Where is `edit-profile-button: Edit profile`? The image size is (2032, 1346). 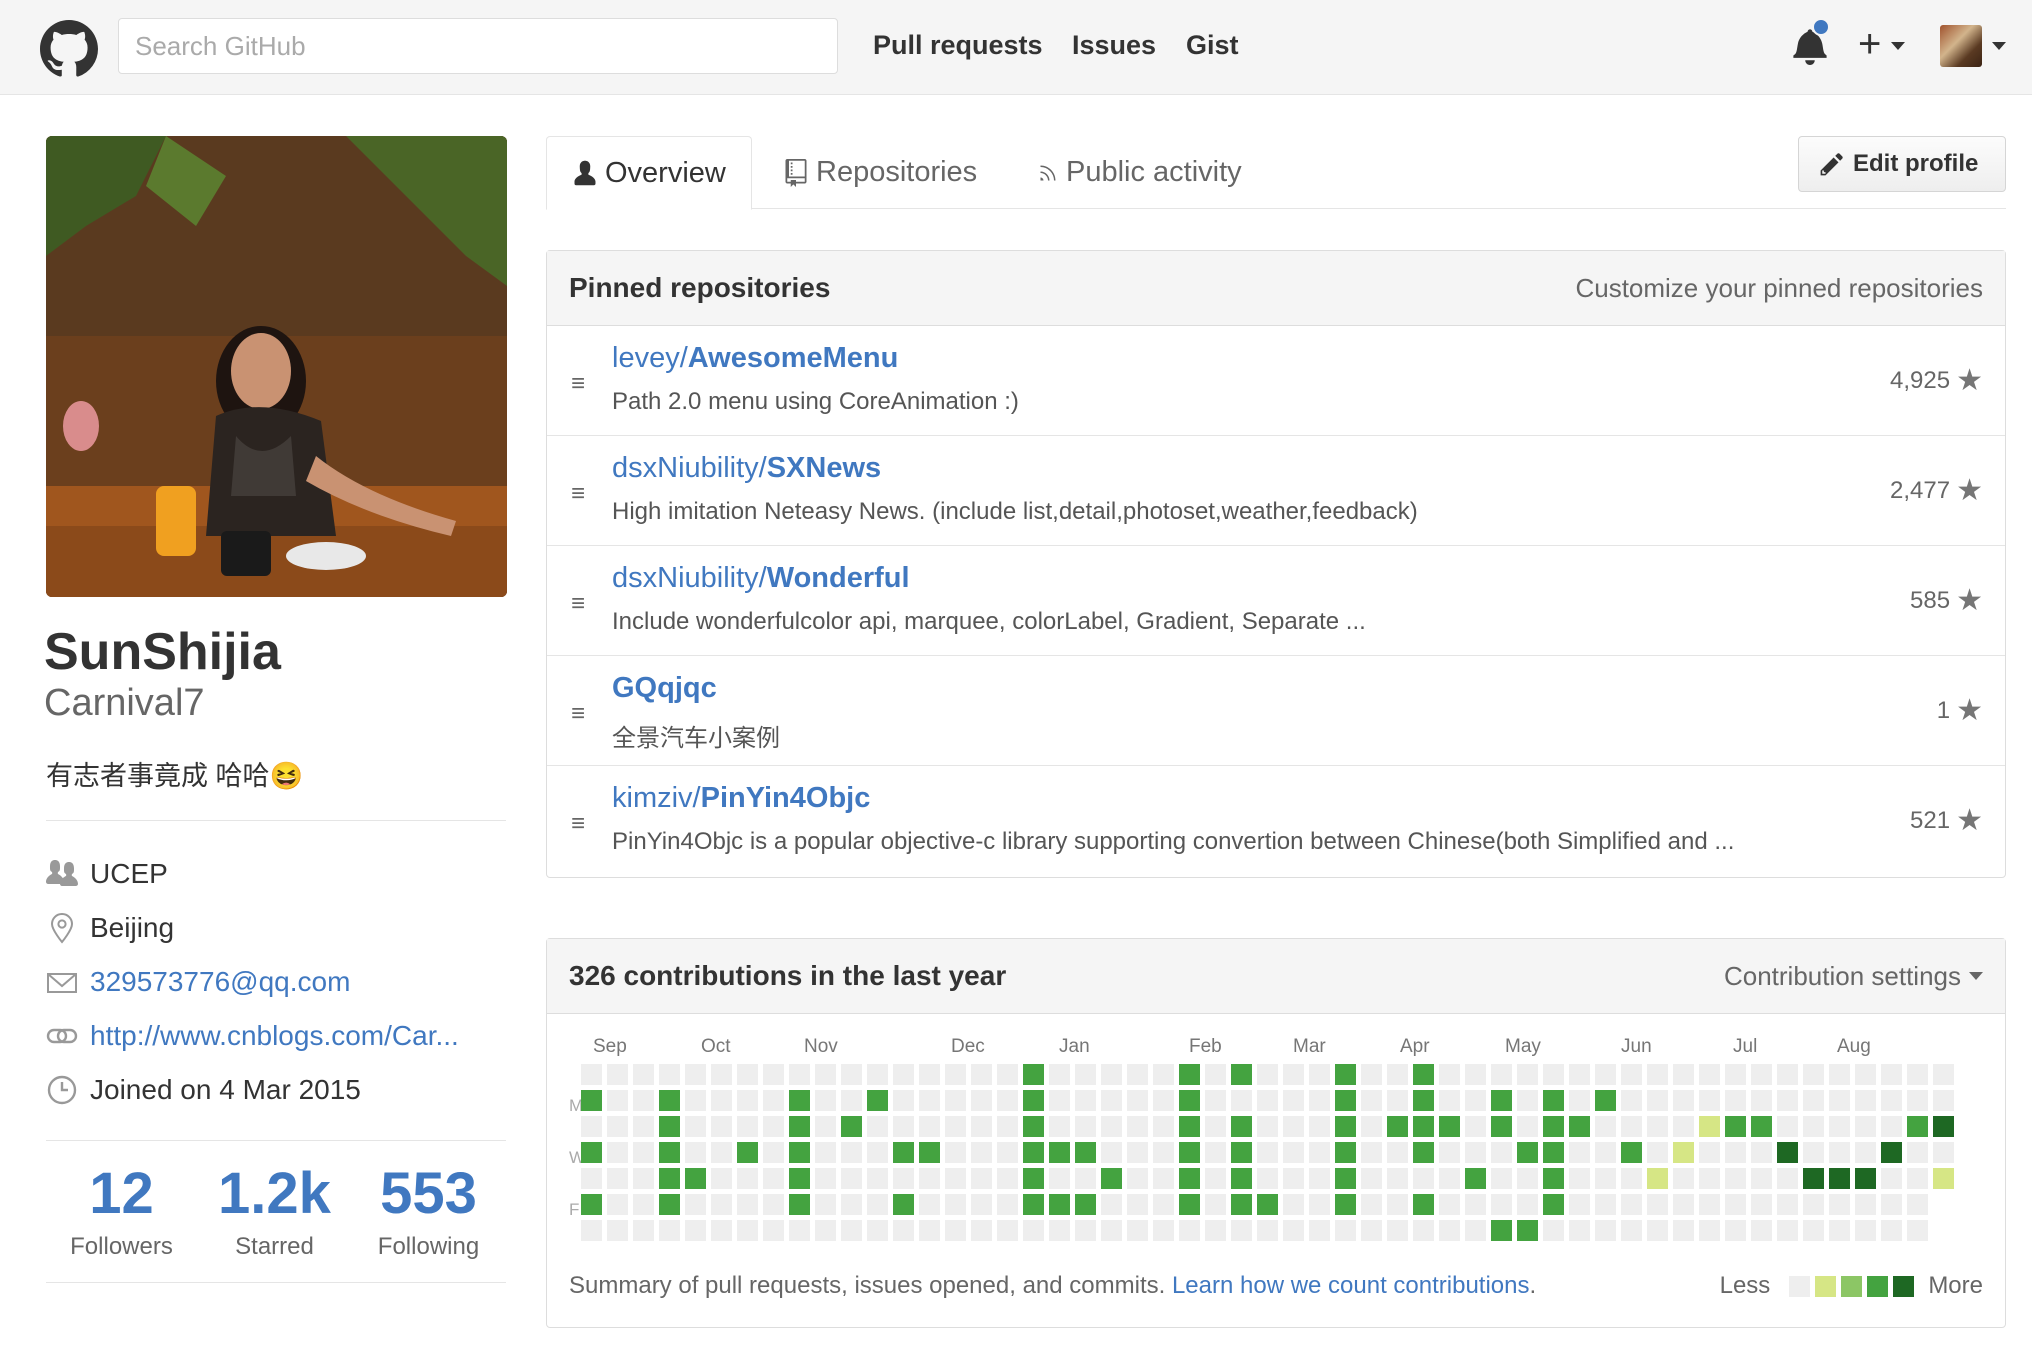
edit-profile-button: Edit profile is located at coordinates (1902, 164).